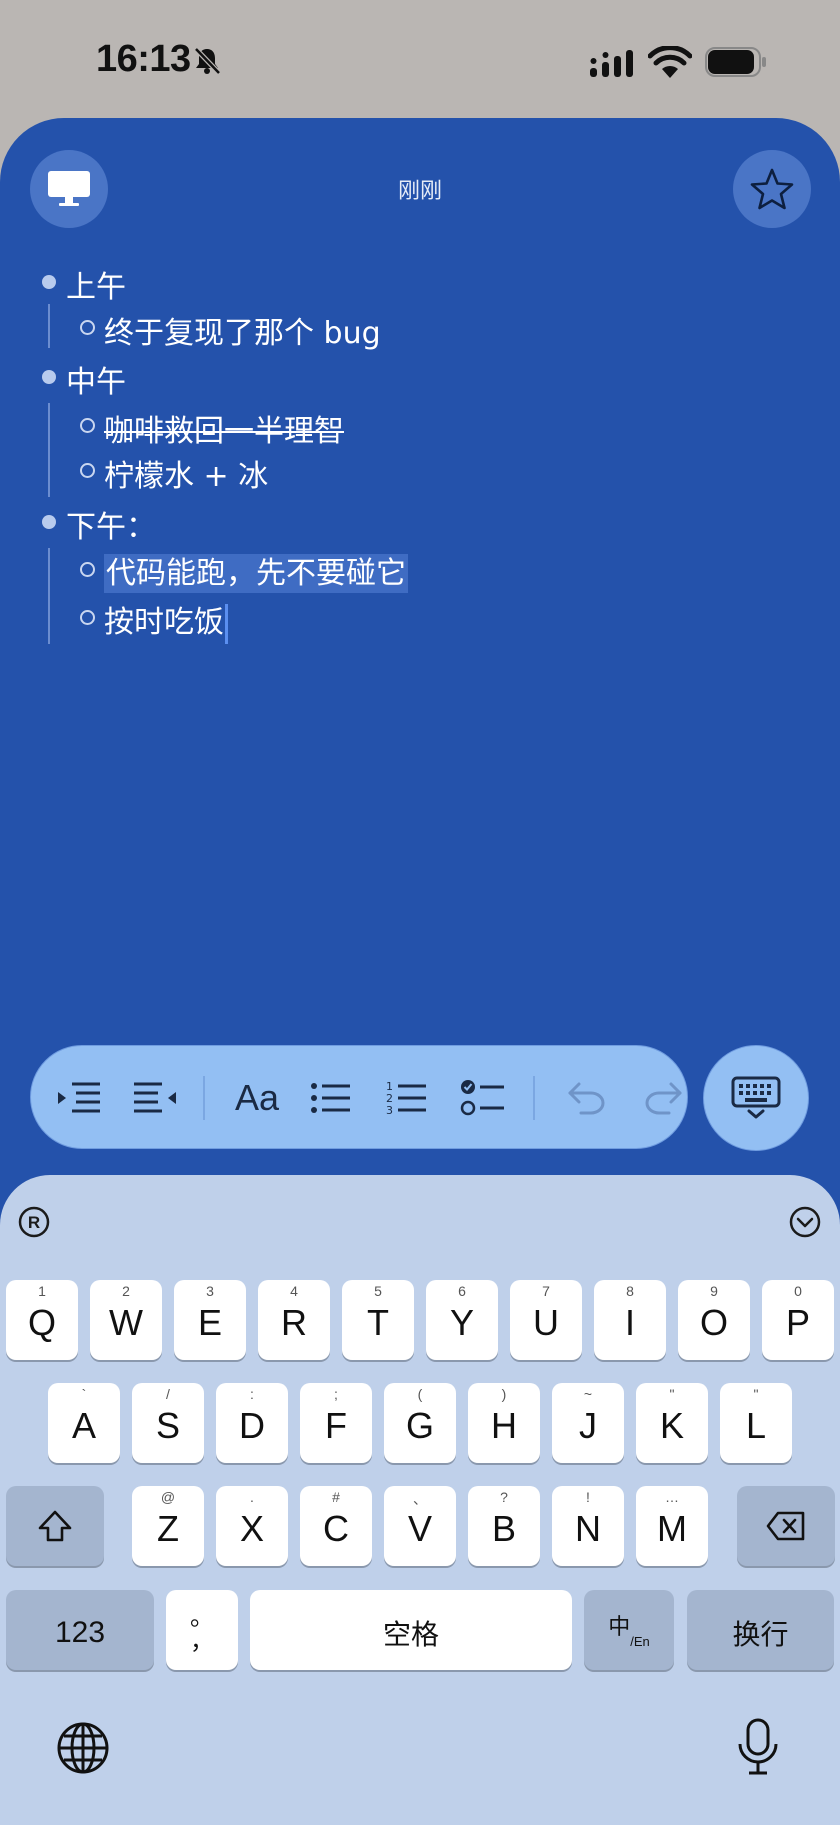 The height and width of the screenshot is (1825, 840). Describe the element at coordinates (168, 1394) in the screenshot. I see `key-hint: /` at that location.